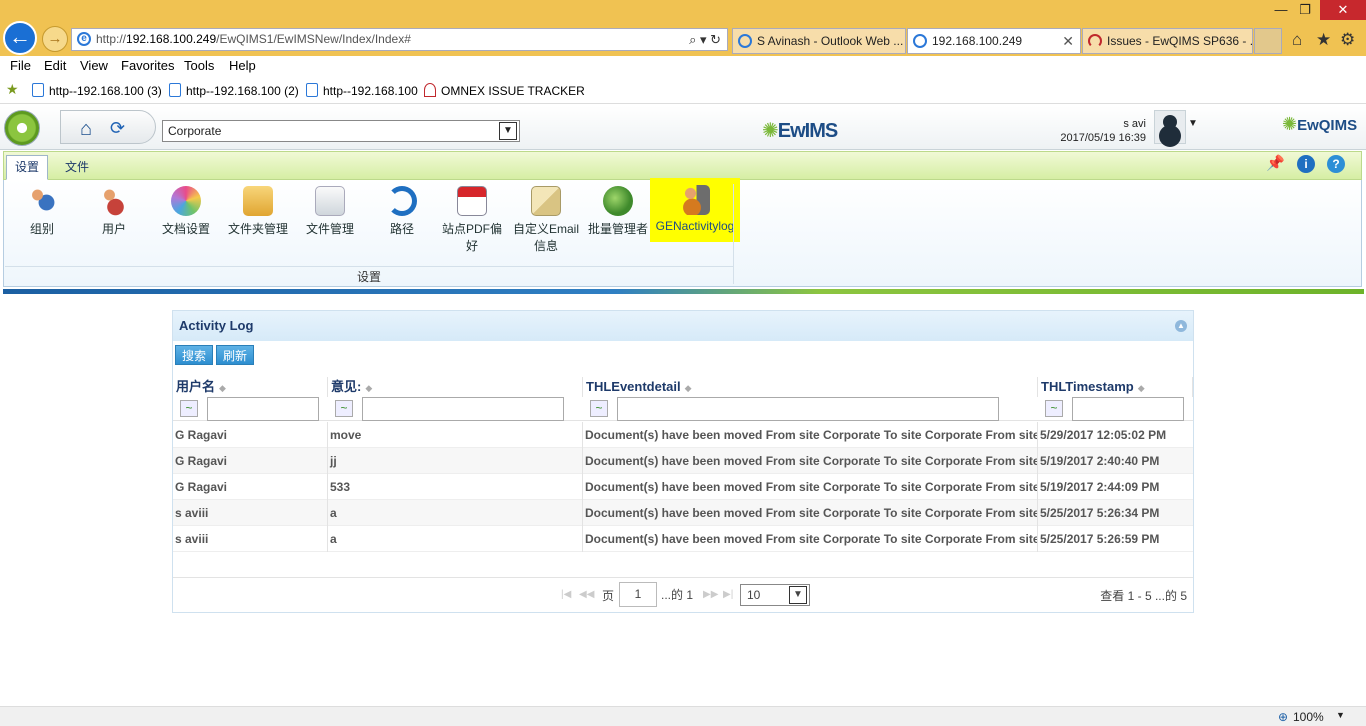 This screenshot has height=726, width=1366. Describe the element at coordinates (504, 90) in the screenshot. I see `favorite-link: OMNEX ISSUE TRACKER` at that location.